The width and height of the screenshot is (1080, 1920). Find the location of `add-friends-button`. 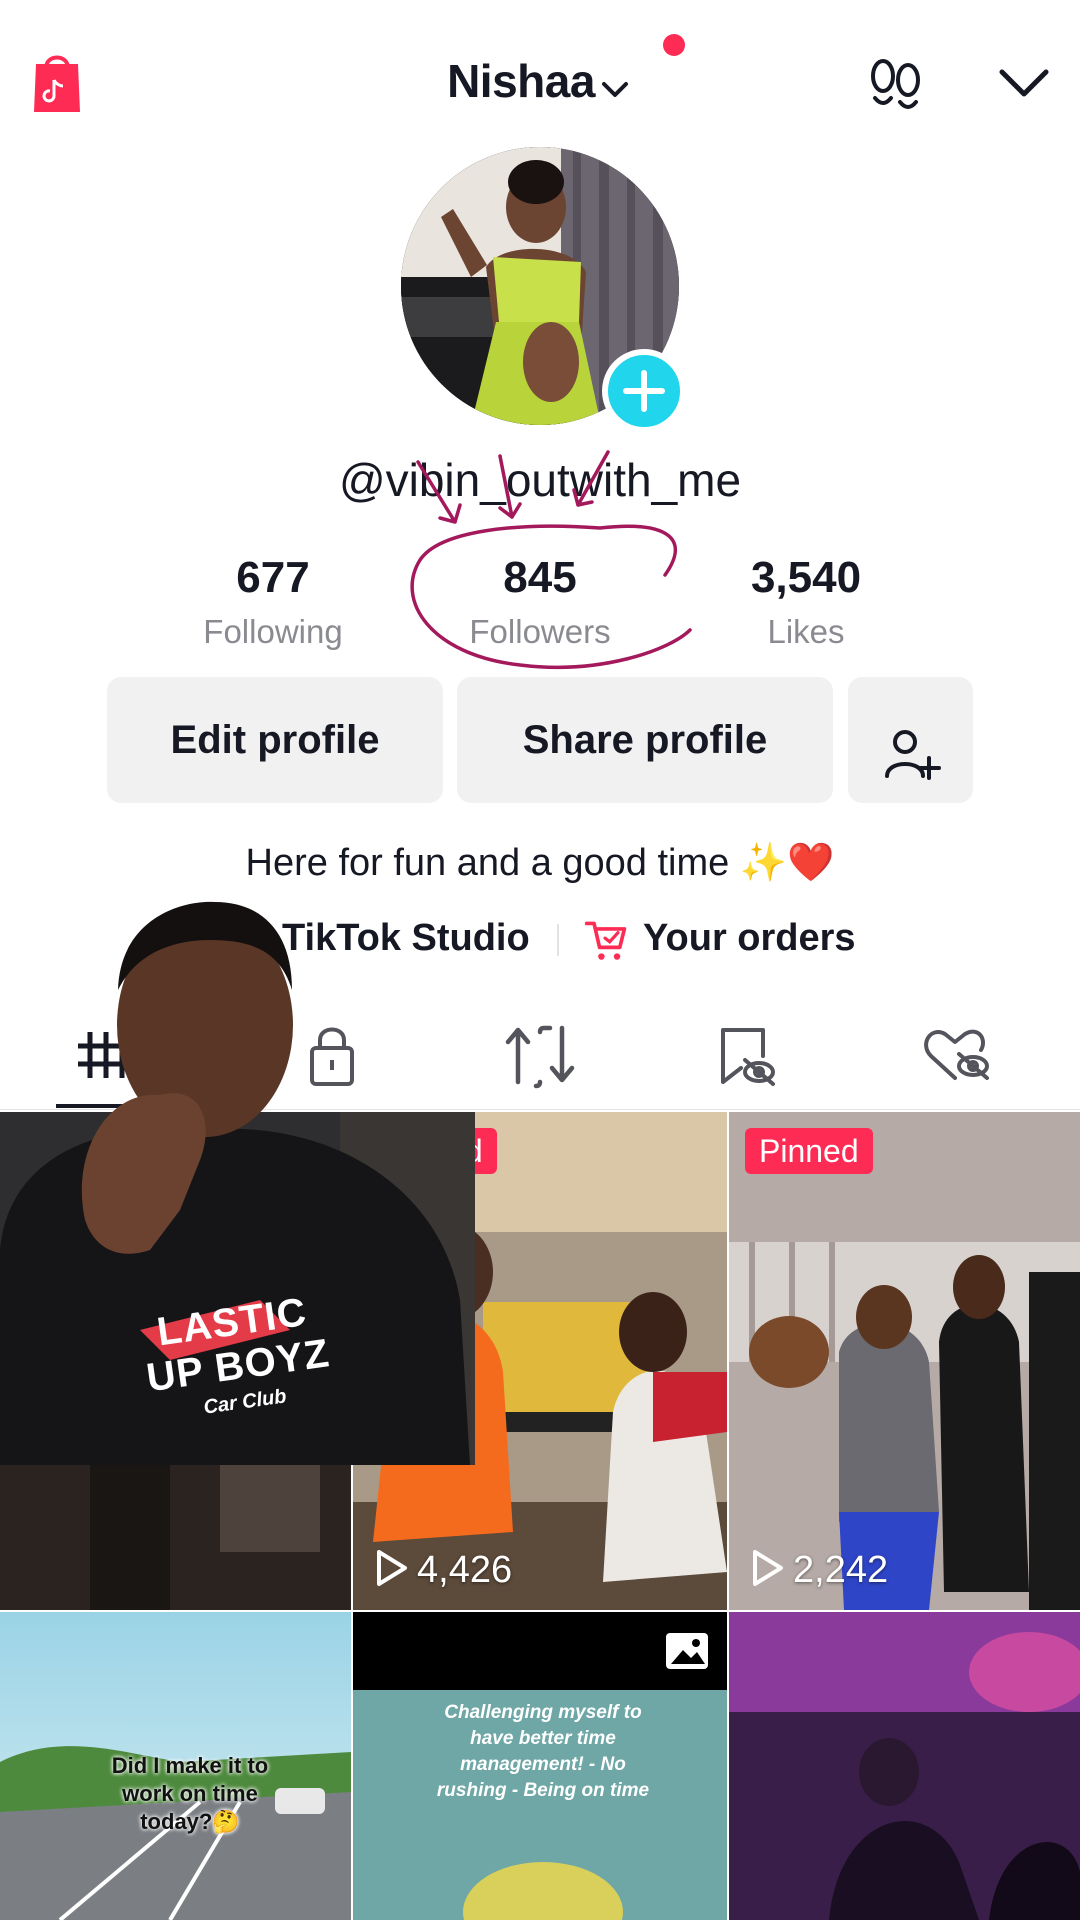

add-friends-button is located at coordinates (910, 740).